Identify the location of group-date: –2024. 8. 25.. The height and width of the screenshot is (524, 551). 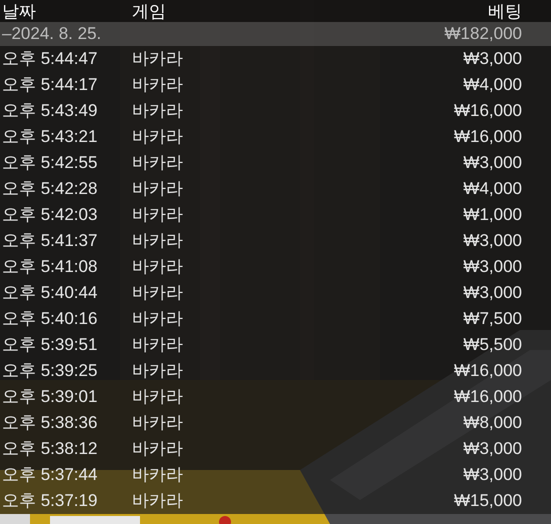
(52, 33).